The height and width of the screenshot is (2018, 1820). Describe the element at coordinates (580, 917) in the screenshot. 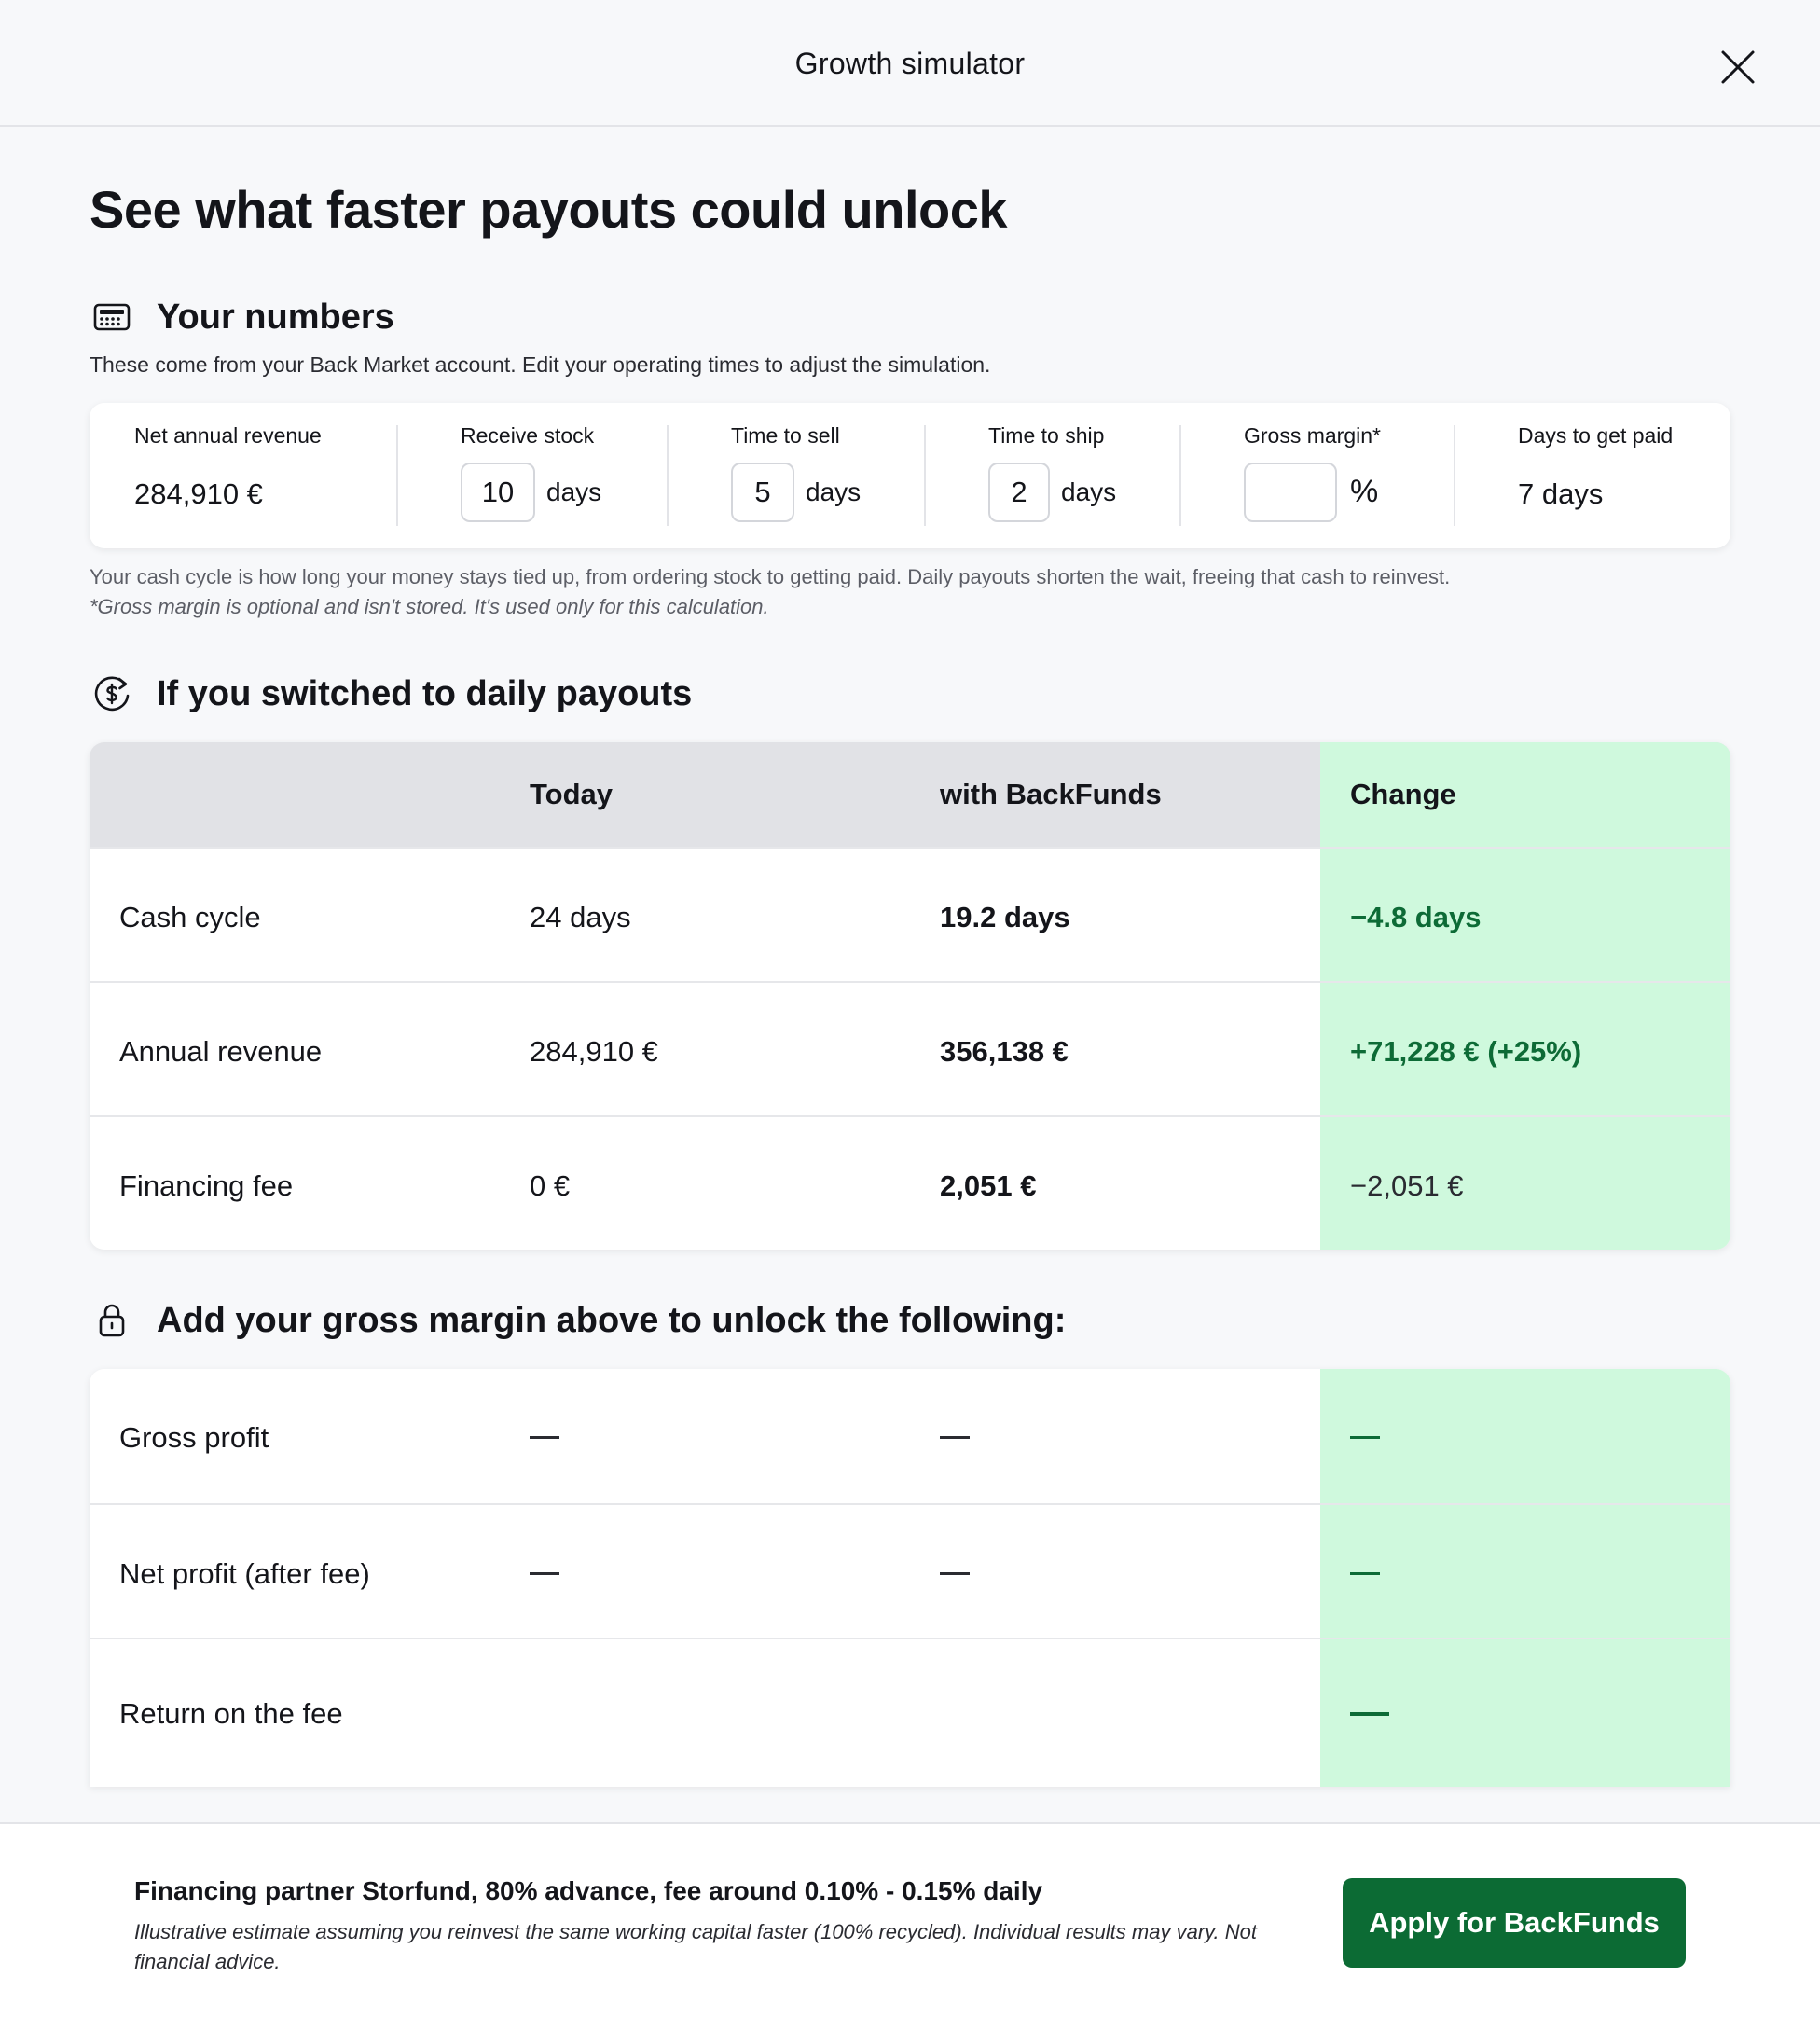

I see `row-today: 24 days` at that location.